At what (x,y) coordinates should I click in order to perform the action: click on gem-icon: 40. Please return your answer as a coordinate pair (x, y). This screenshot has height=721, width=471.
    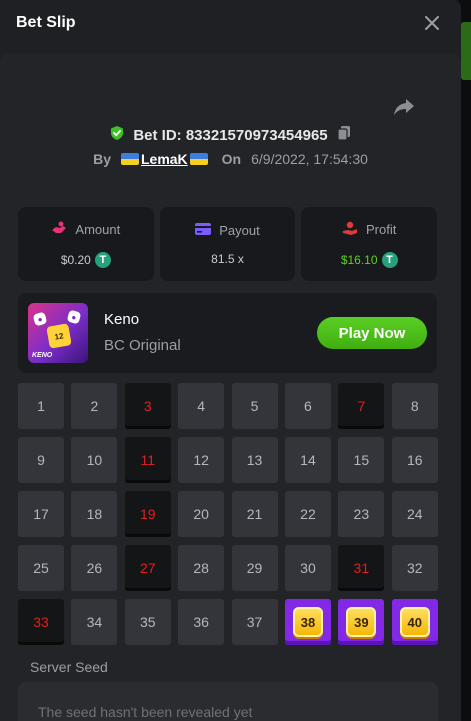
    Looking at the image, I should click on (414, 622).